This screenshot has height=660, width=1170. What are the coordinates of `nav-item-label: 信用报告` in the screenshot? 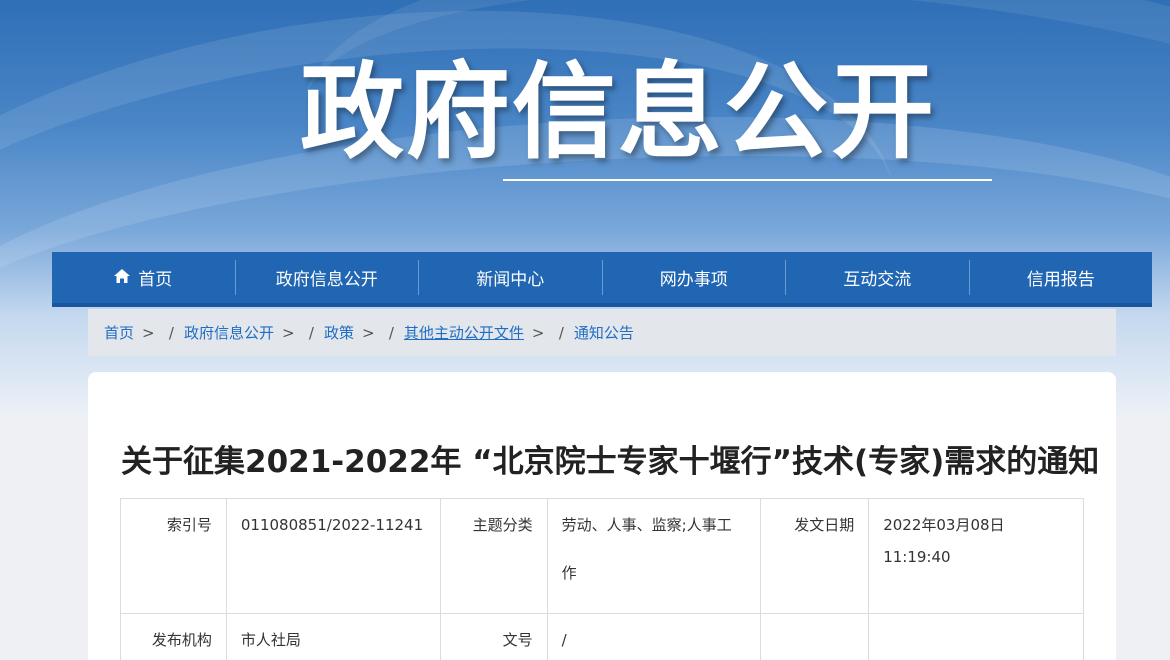 It's located at (1060, 280).